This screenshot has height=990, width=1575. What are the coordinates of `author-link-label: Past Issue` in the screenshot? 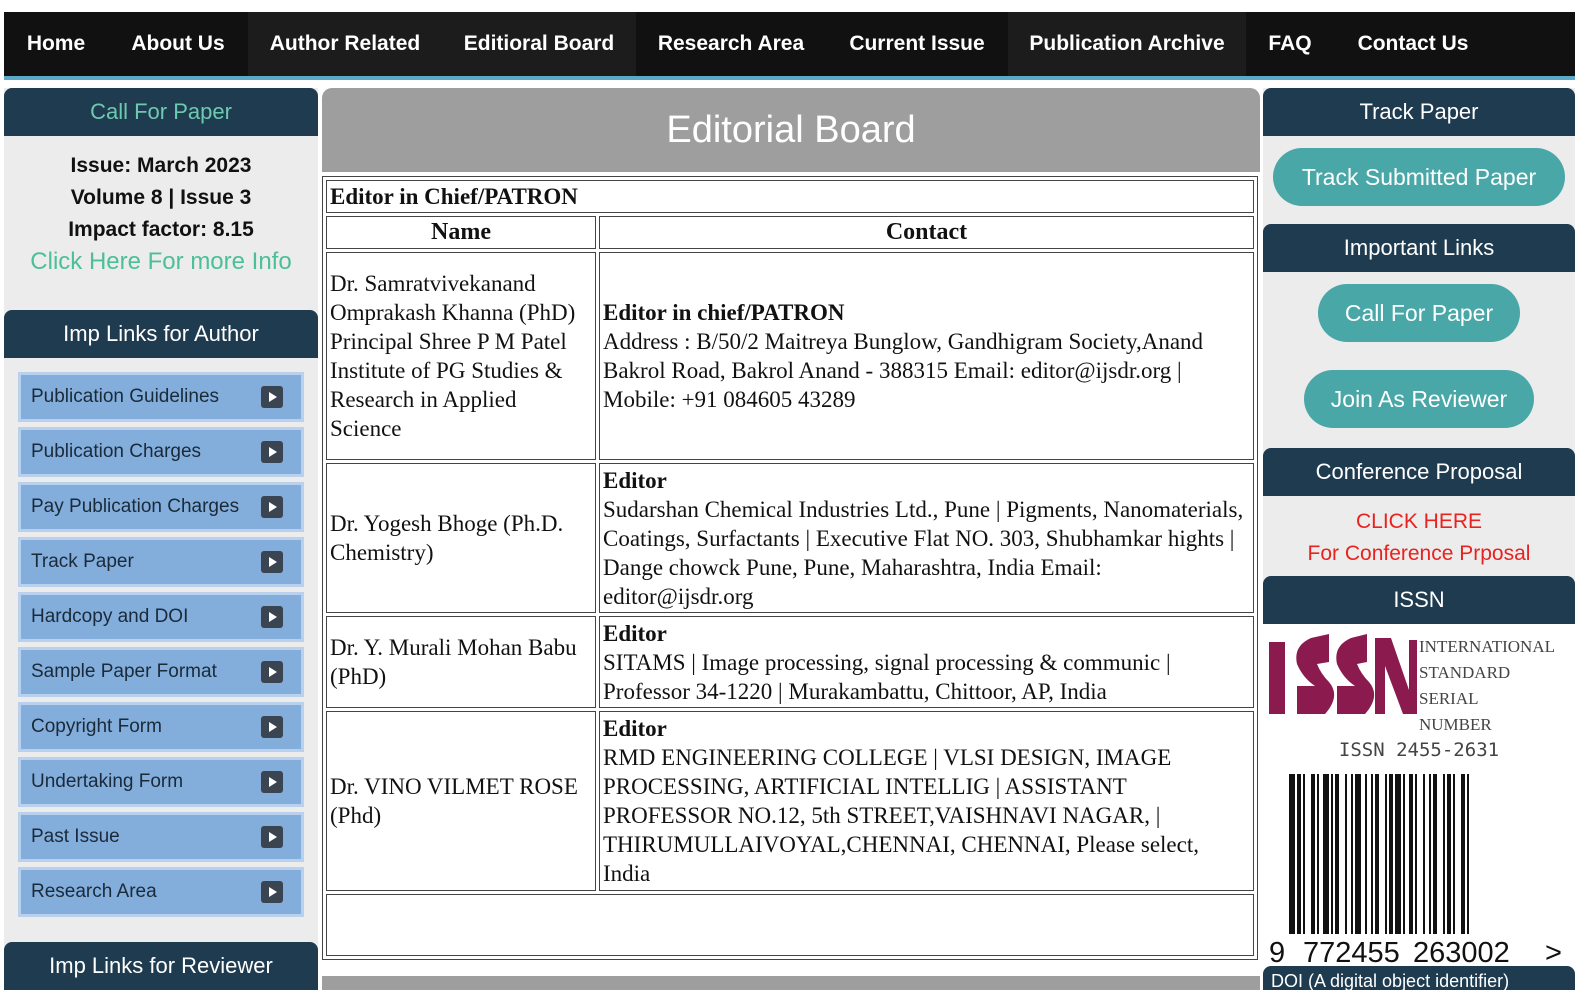 It's located at (75, 836).